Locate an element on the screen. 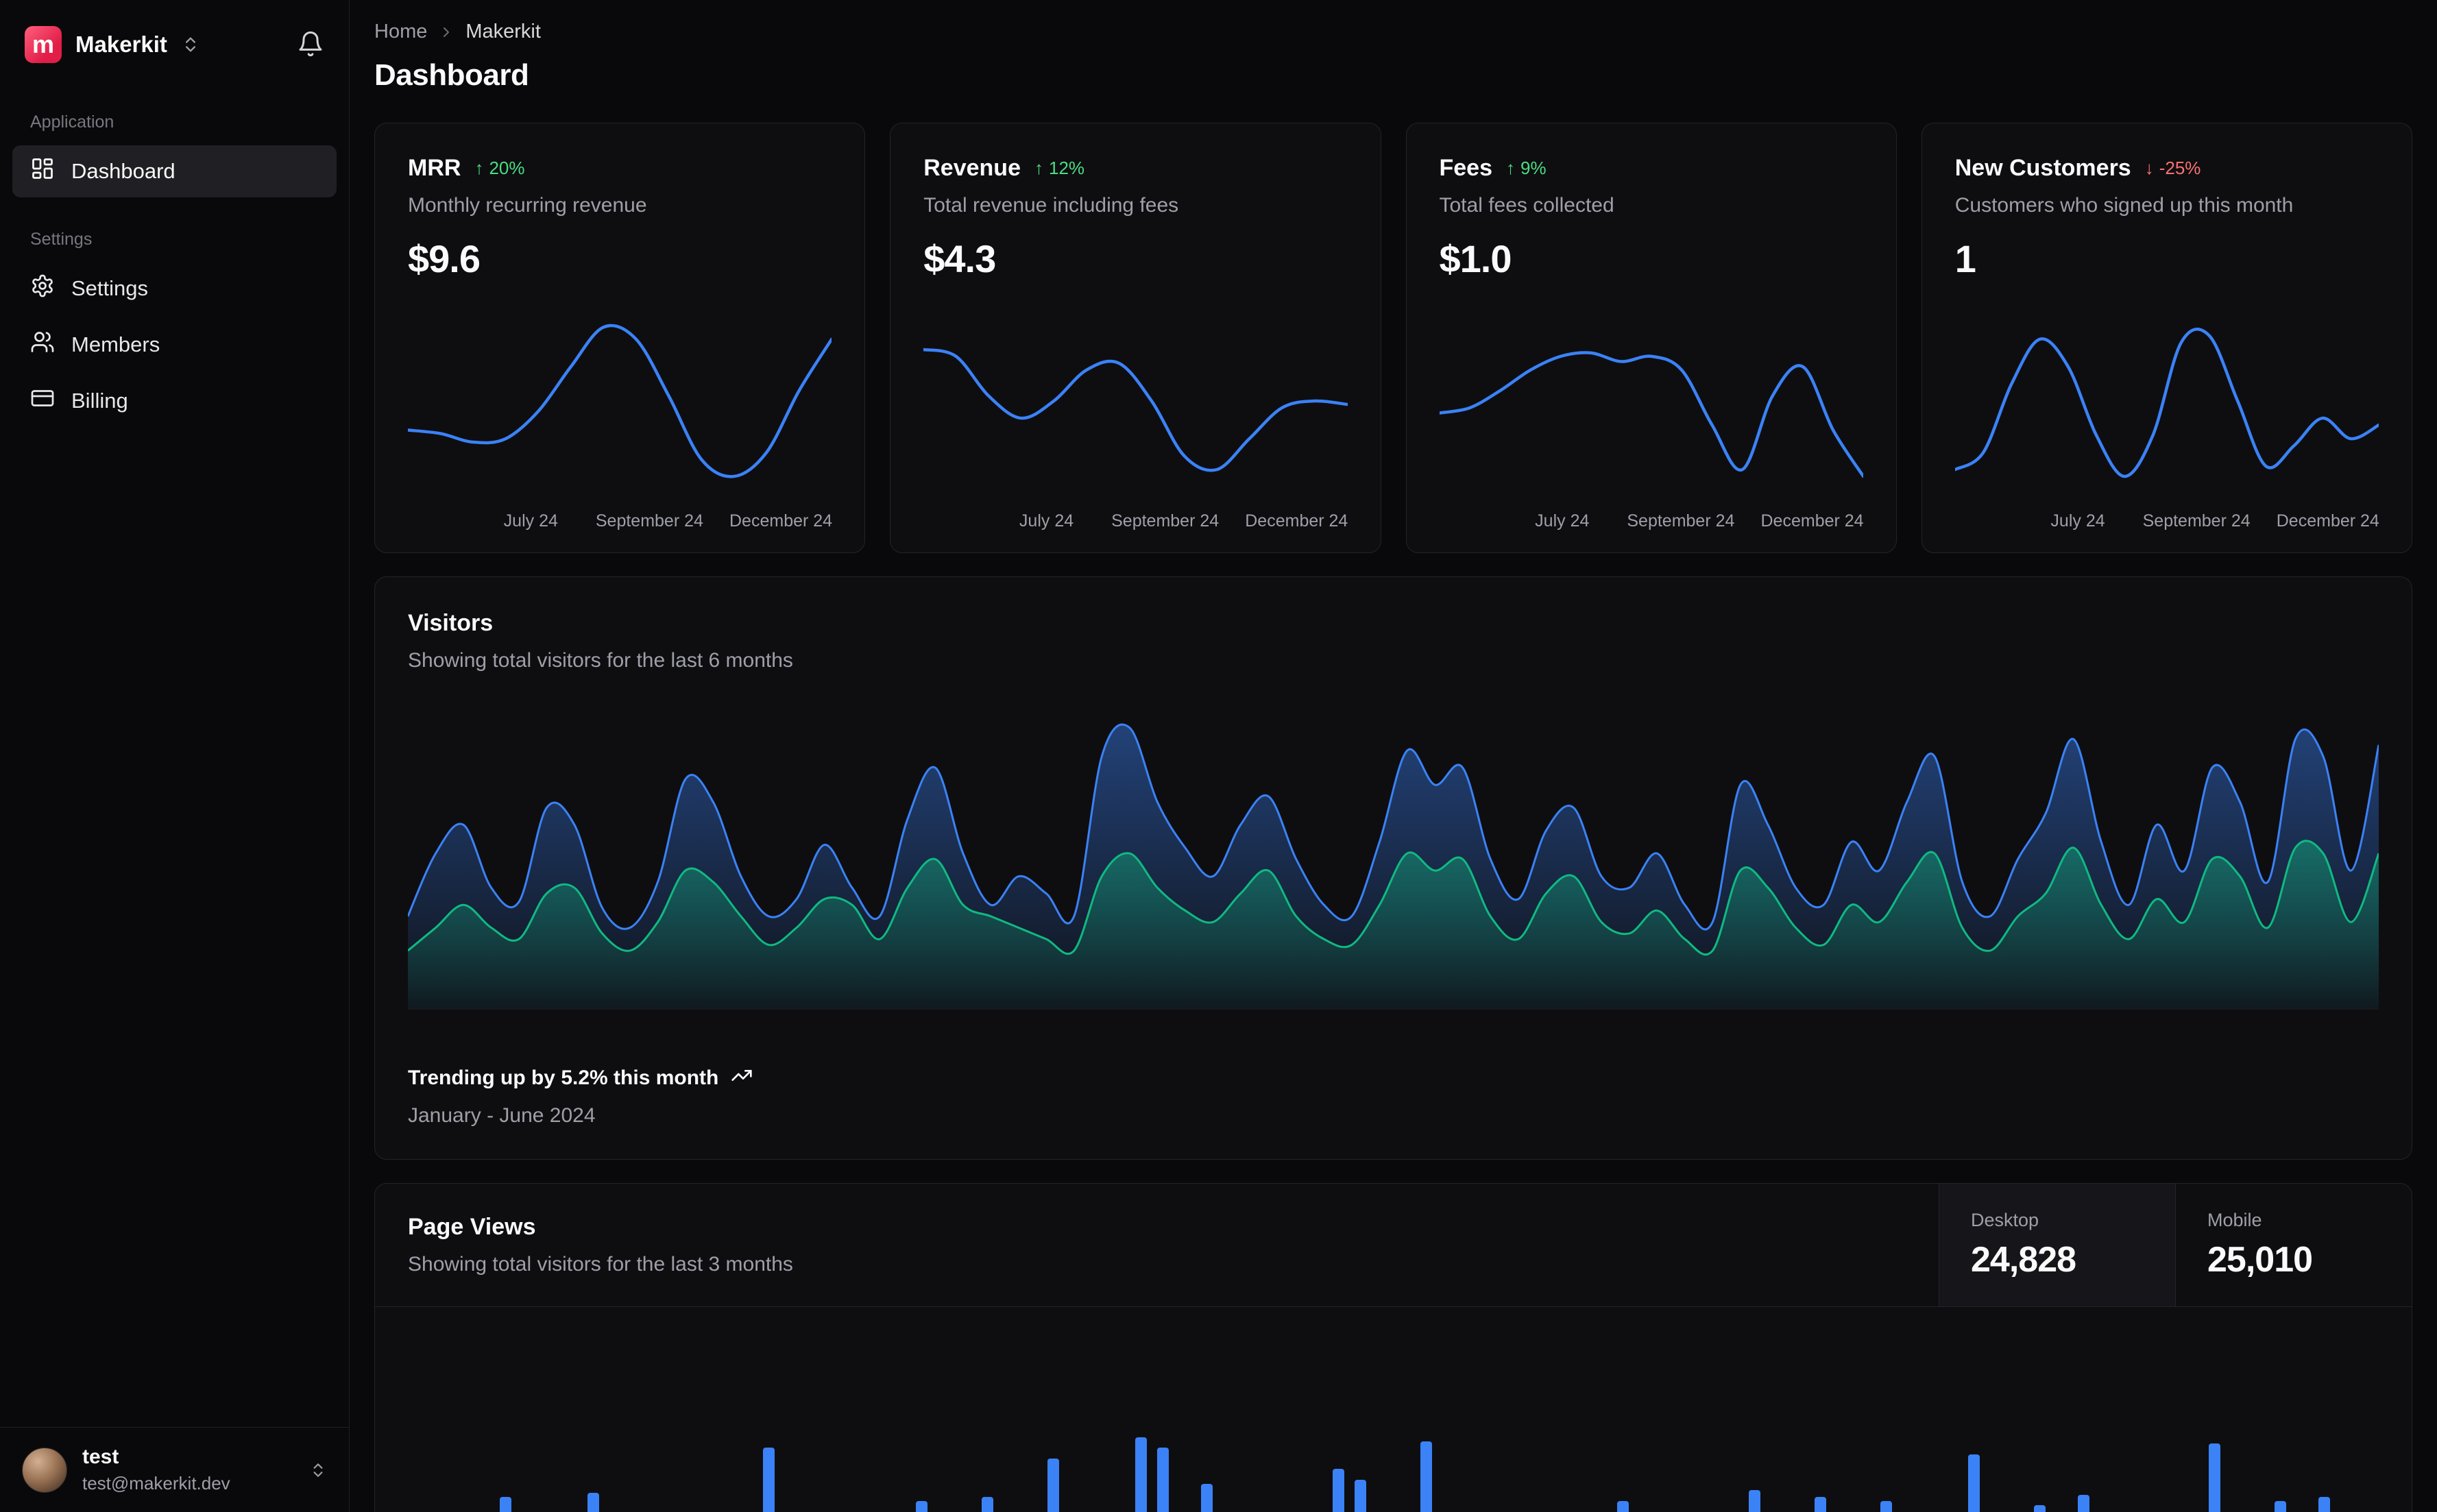  stat-card-title: Revenue is located at coordinates (972, 168).